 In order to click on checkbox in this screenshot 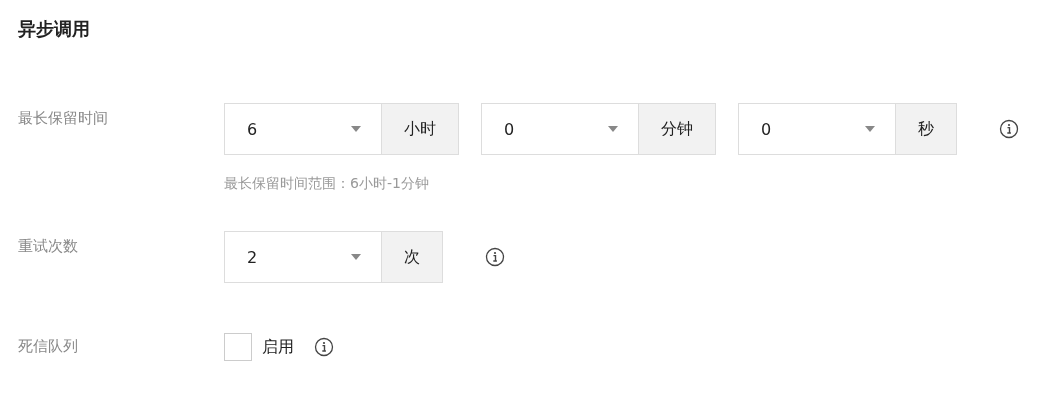, I will do `click(238, 347)`.